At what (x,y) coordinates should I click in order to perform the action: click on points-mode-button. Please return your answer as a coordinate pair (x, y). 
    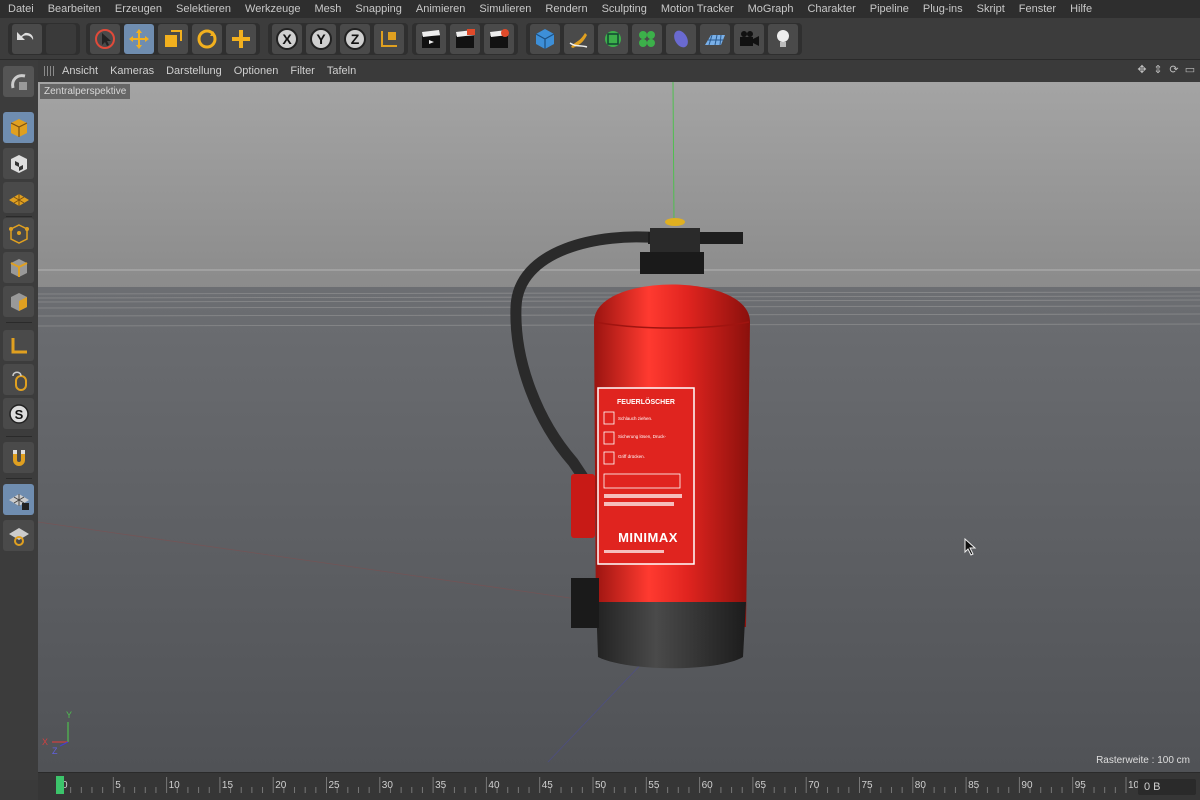
    Looking at the image, I should click on (18, 233).